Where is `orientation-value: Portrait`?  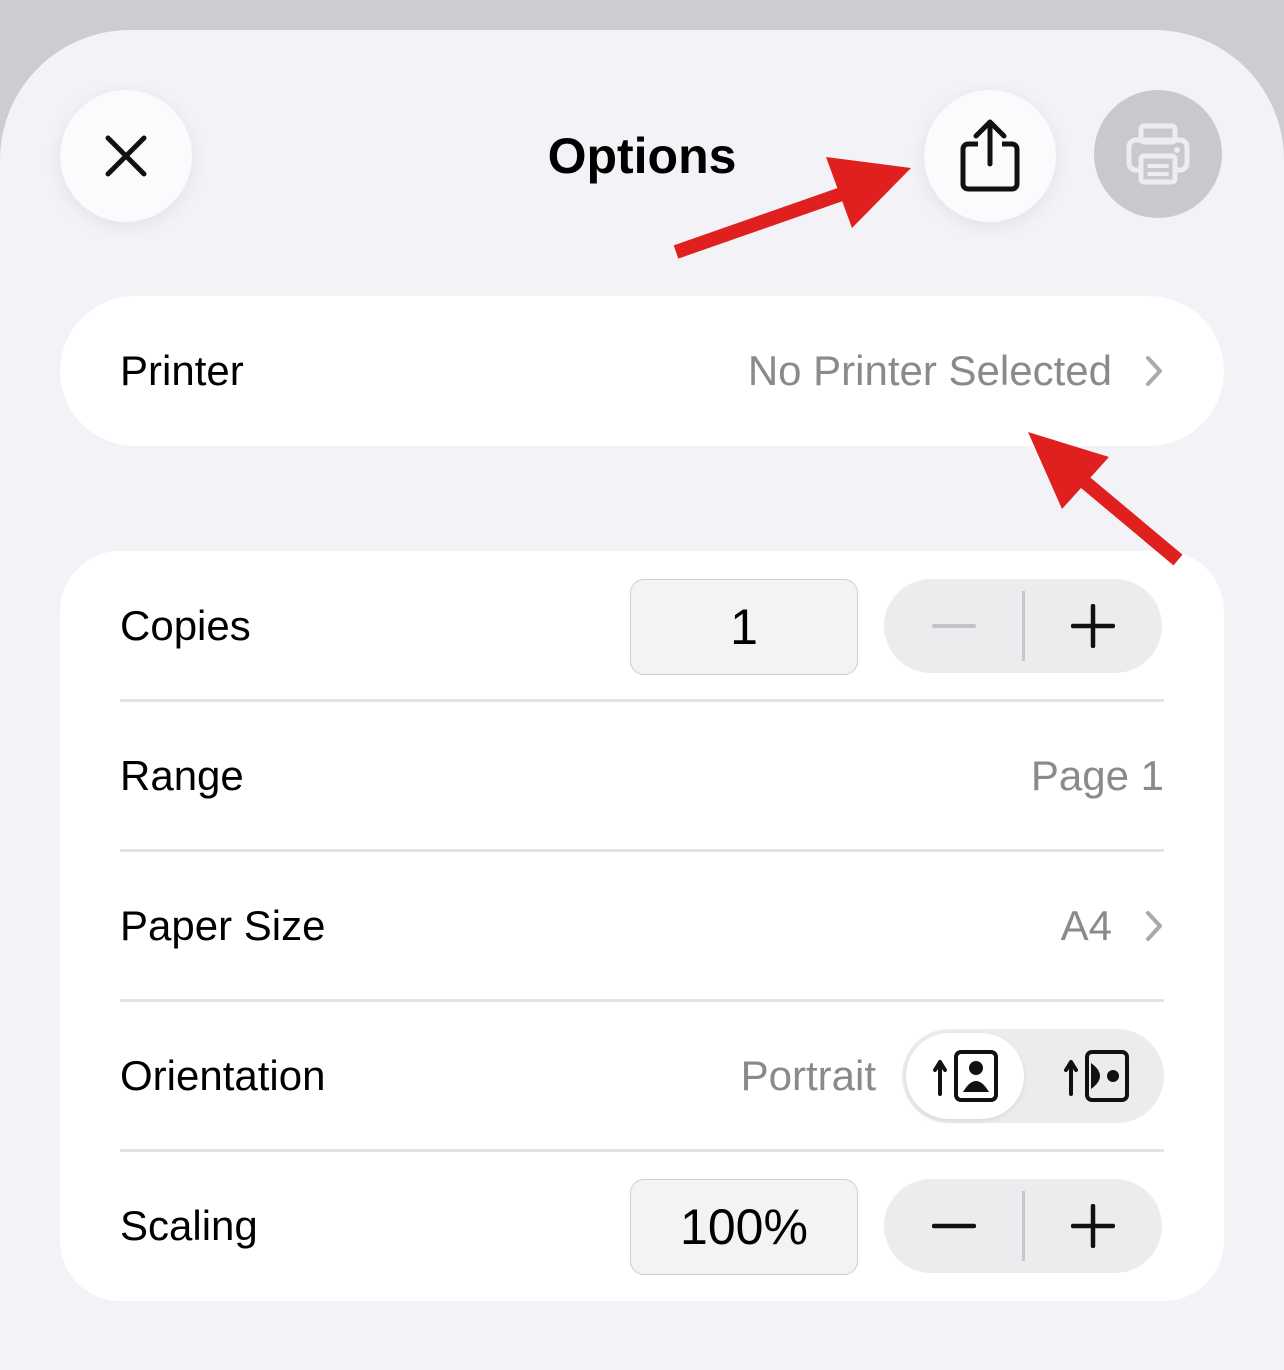
orientation-value: Portrait is located at coordinates (808, 1075).